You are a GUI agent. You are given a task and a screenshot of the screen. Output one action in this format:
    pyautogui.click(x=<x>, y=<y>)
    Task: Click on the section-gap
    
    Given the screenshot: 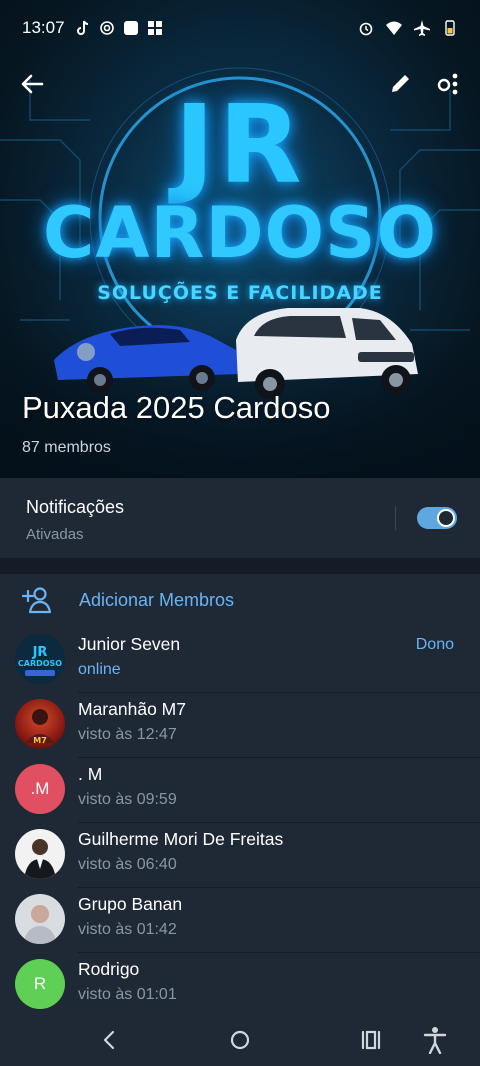 What is the action you would take?
    pyautogui.click(x=240, y=566)
    